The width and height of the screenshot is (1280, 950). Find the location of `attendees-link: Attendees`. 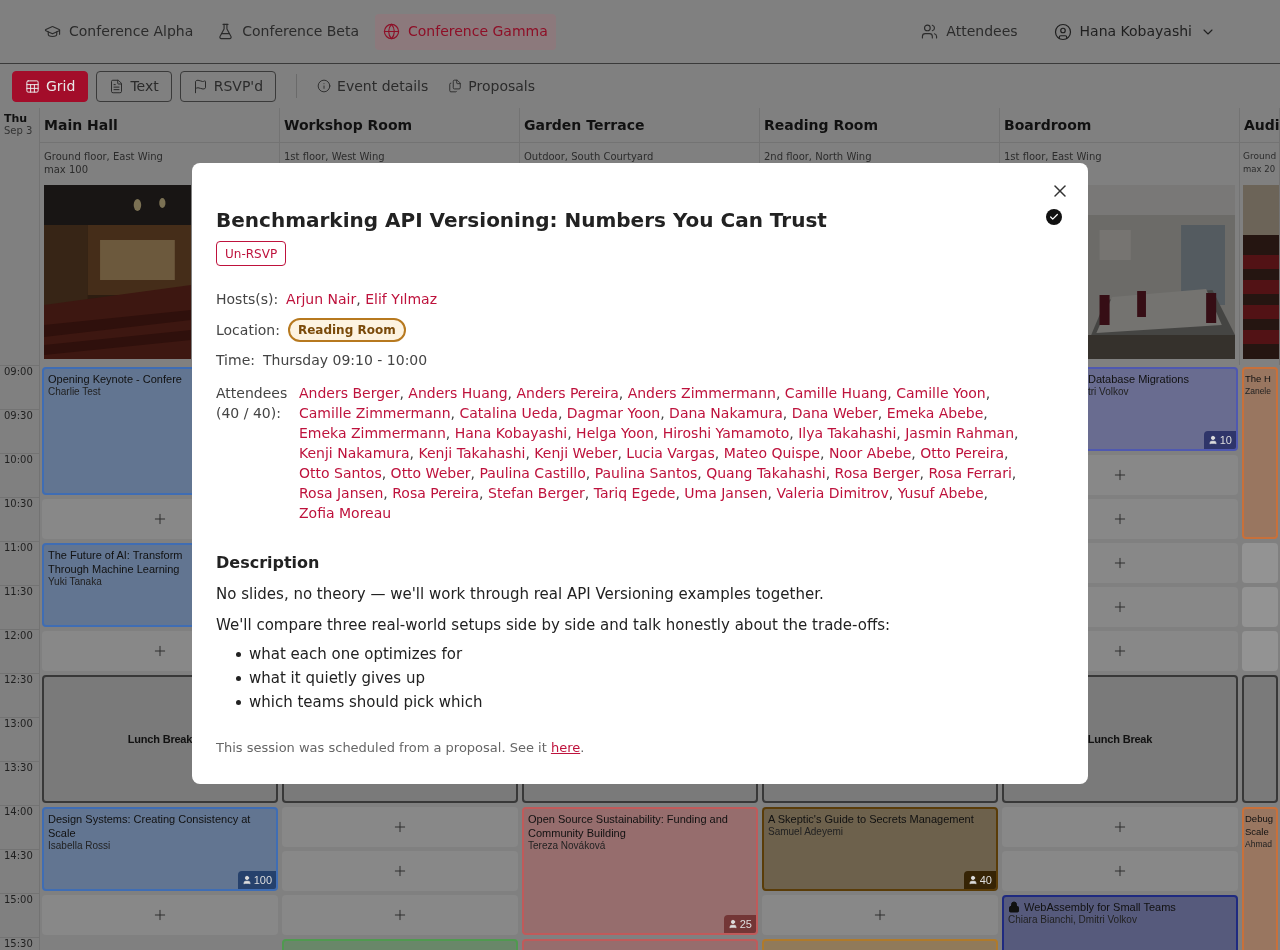

attendees-link: Attendees is located at coordinates (969, 31).